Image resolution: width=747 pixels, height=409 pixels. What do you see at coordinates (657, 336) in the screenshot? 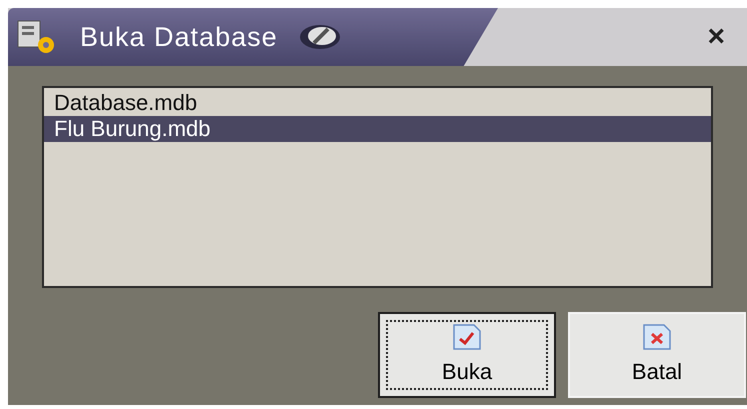
I see `cross-document-icon` at bounding box center [657, 336].